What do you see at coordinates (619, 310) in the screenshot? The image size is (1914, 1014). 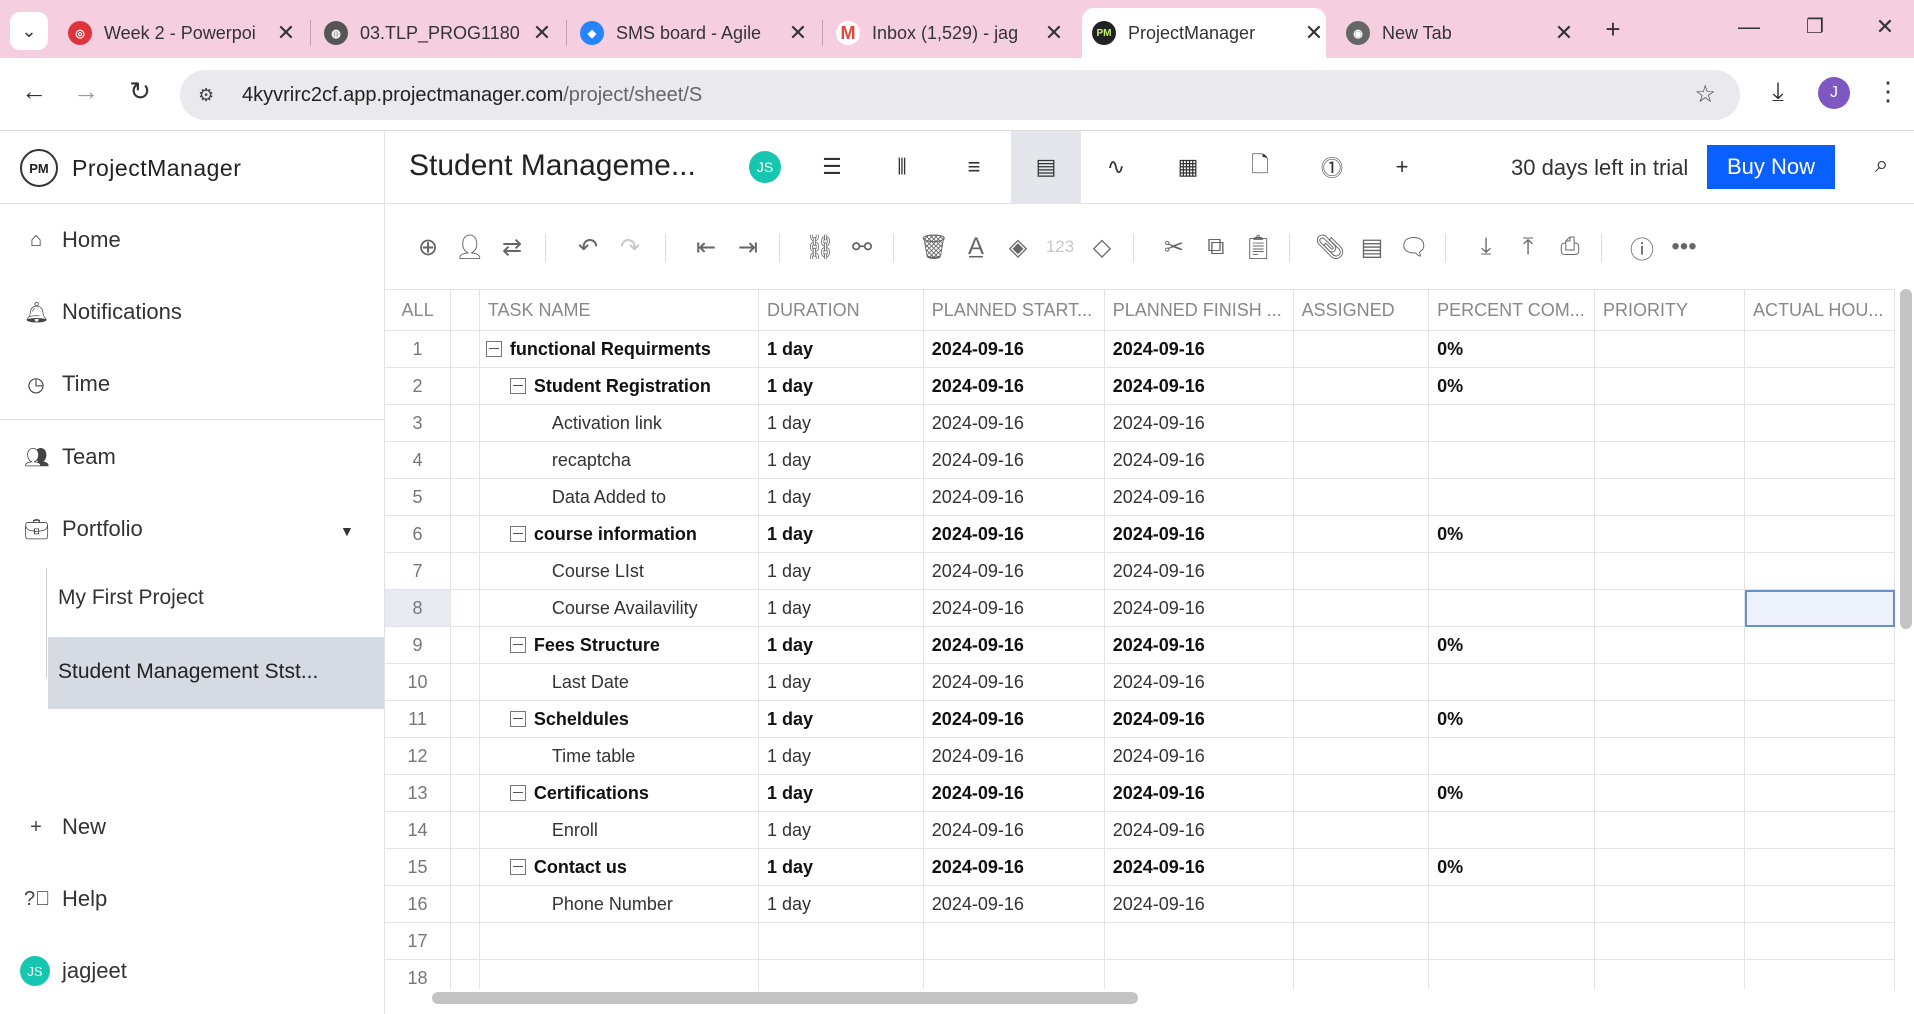 I see `col-header-task-name: TASK NAME` at bounding box center [619, 310].